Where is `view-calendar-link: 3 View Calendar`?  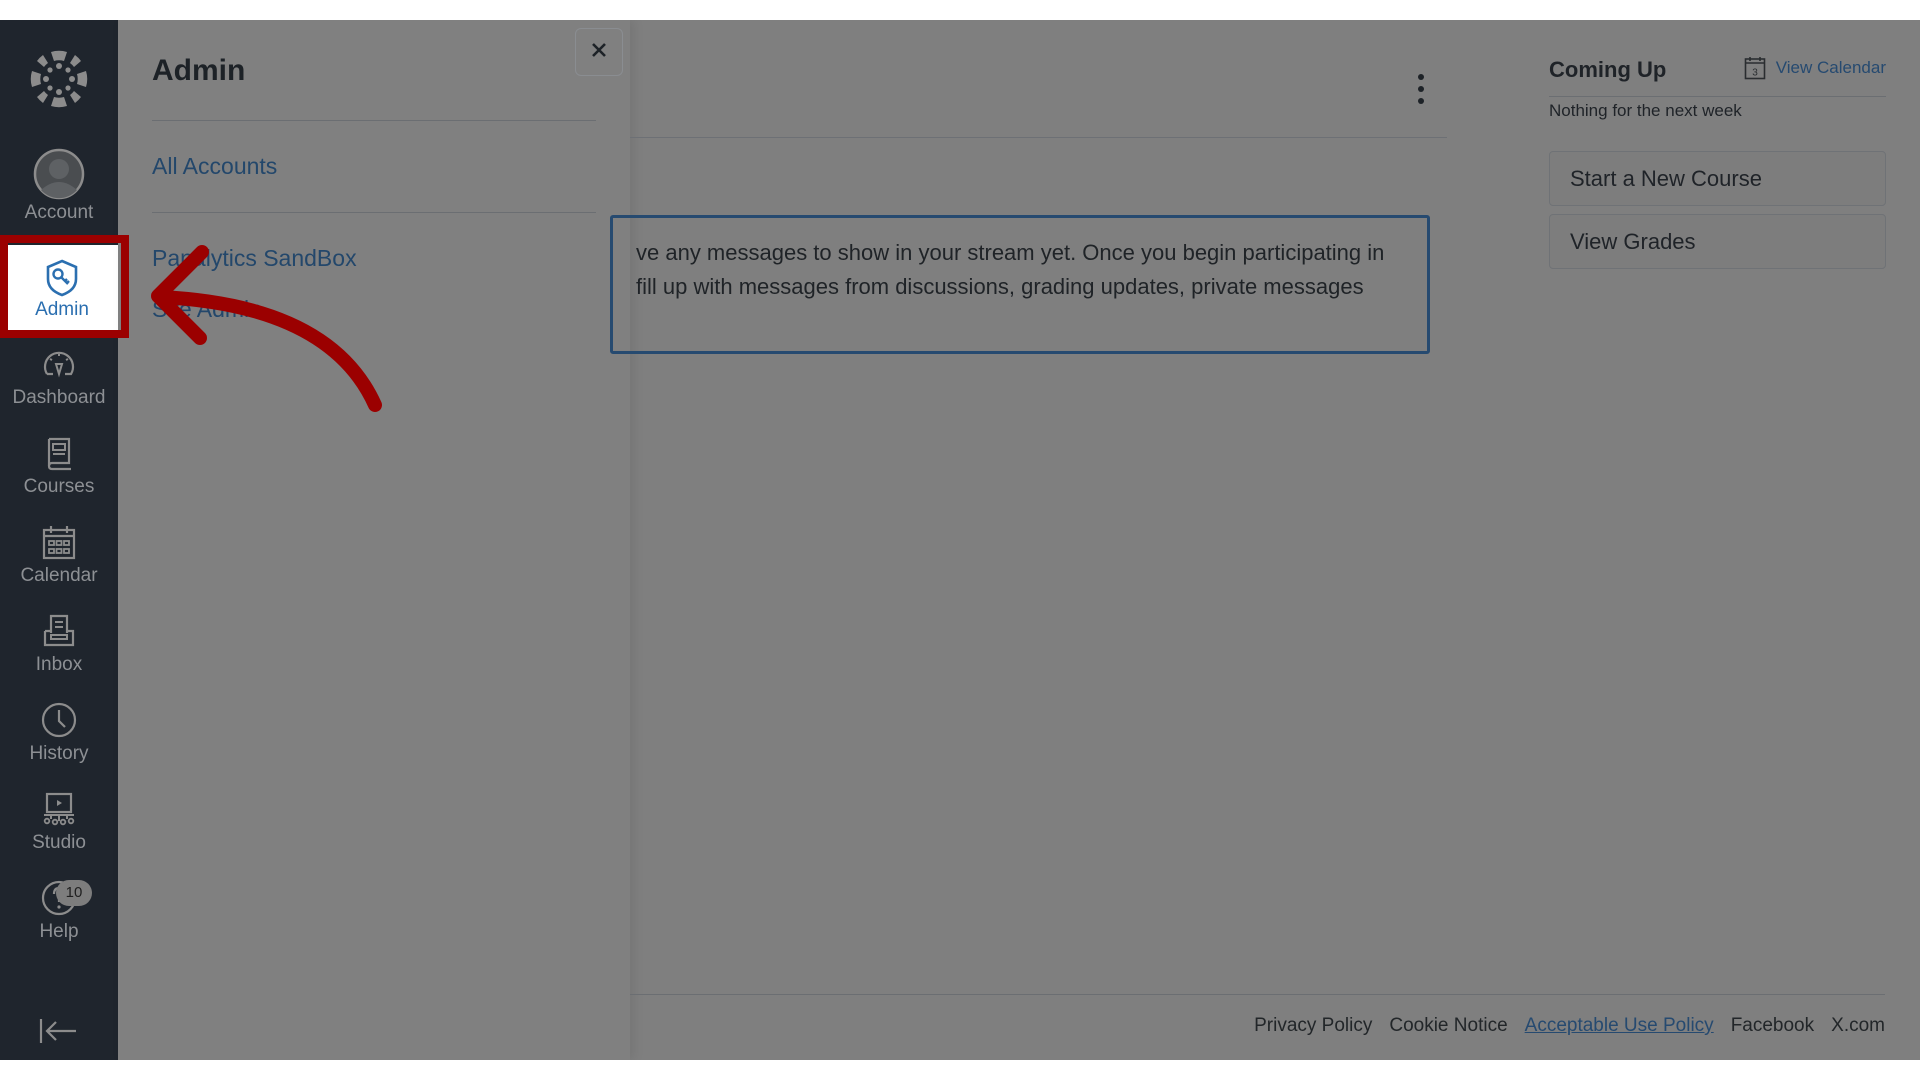 view-calendar-link: 3 View Calendar is located at coordinates (1815, 68).